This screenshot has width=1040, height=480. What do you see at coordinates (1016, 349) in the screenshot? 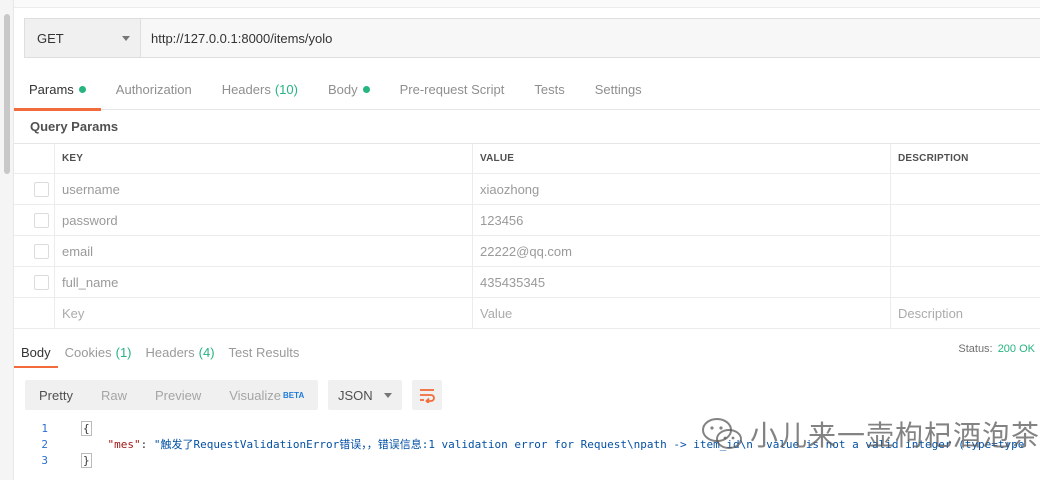
I see `status-badge: 200 OK` at bounding box center [1016, 349].